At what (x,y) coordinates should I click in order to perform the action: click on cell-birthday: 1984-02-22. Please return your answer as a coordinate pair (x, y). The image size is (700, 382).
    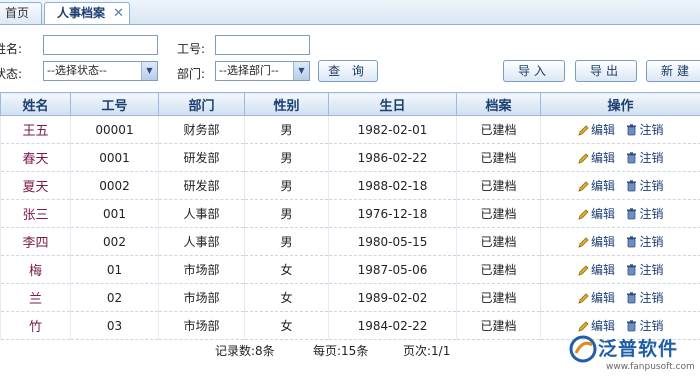
    Looking at the image, I should click on (392, 325).